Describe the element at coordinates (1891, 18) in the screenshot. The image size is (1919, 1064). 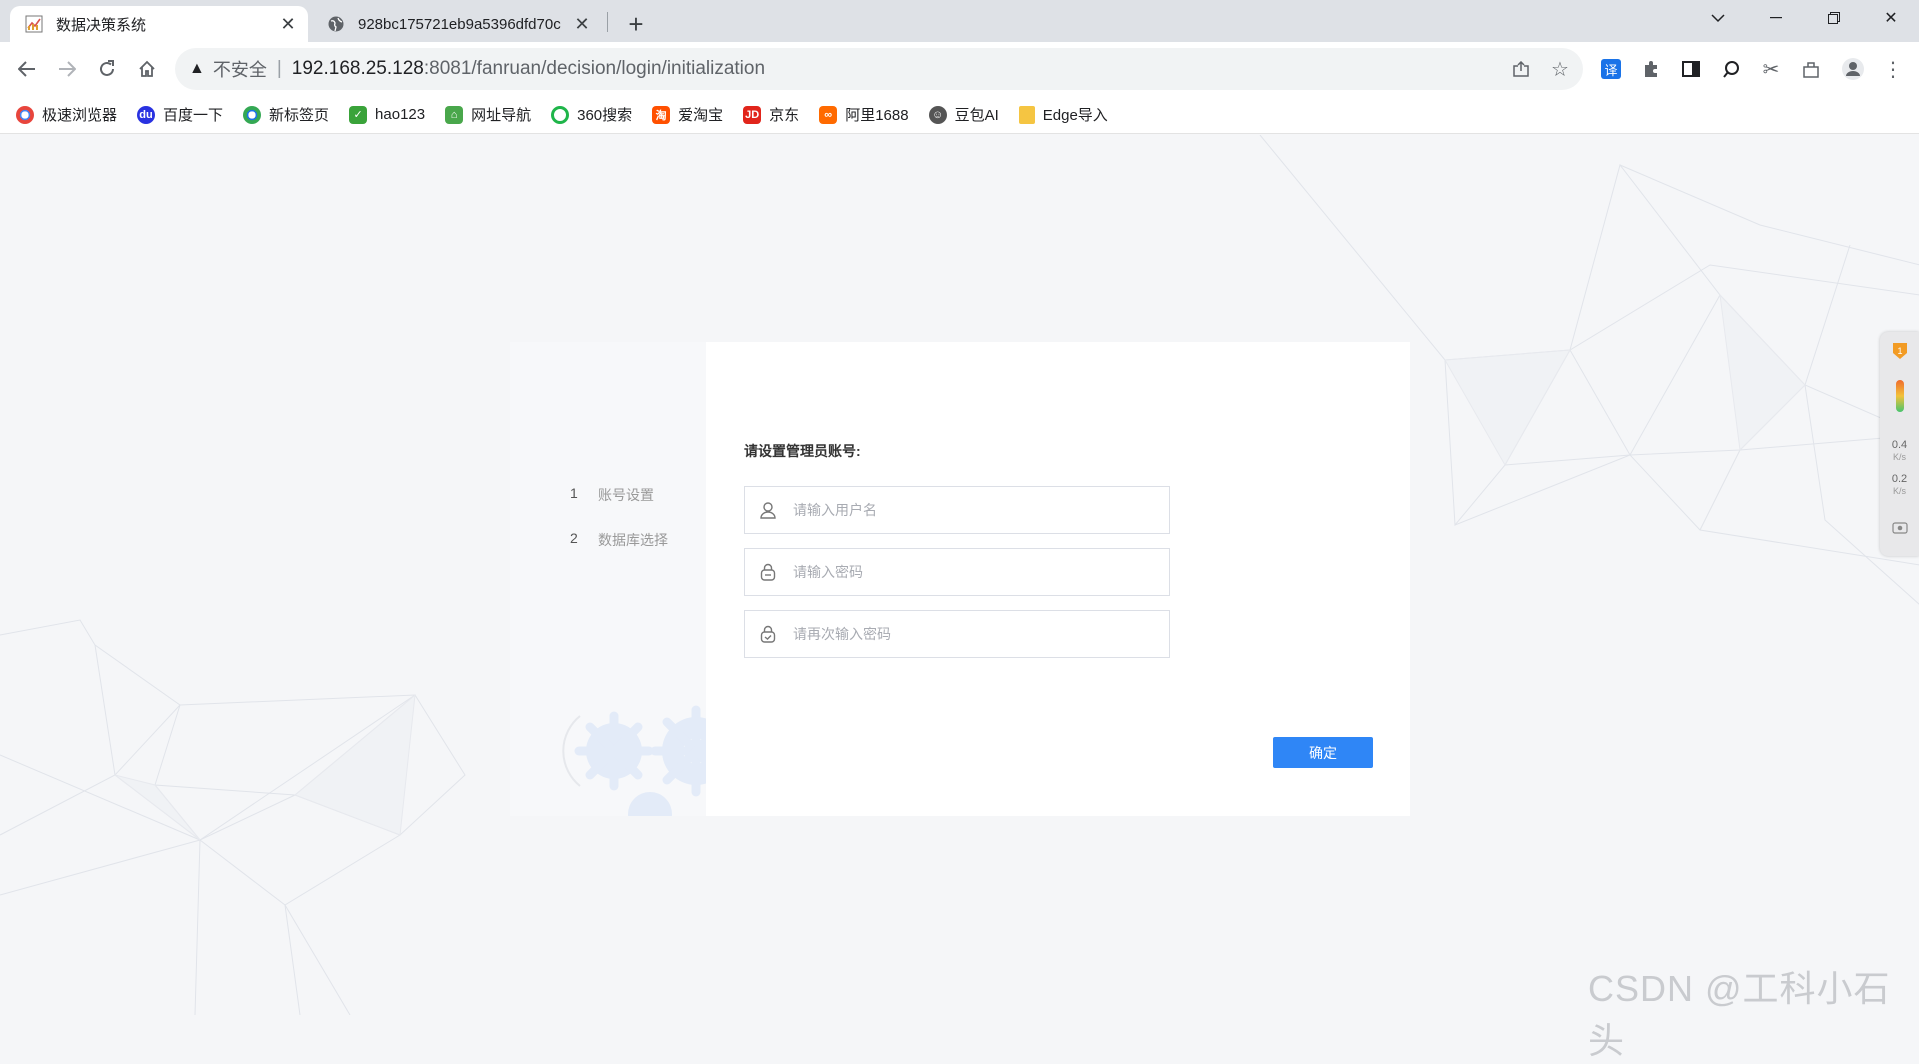
I see `close-window-button: ✕` at that location.